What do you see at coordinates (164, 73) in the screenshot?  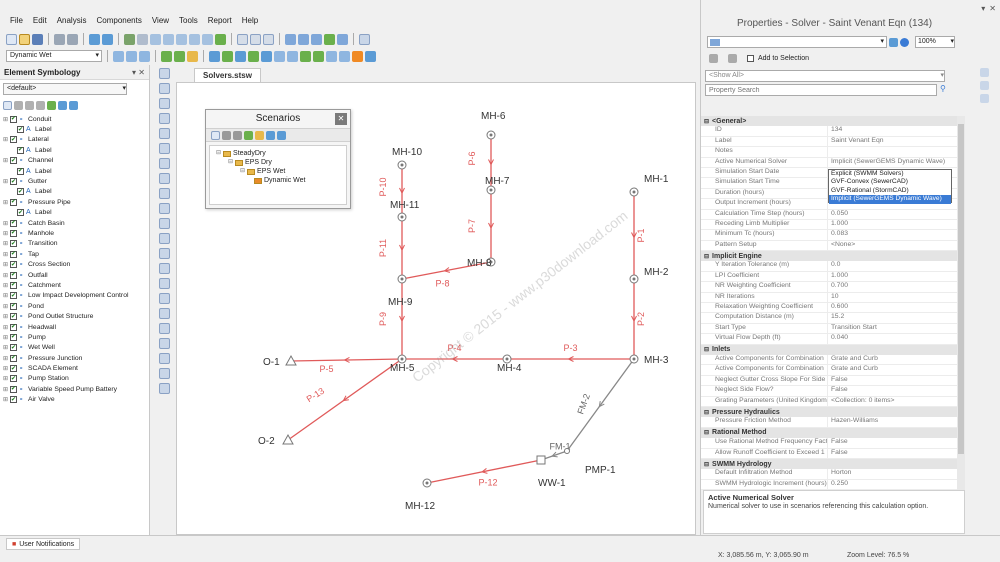 I see `select-tool-icon` at bounding box center [164, 73].